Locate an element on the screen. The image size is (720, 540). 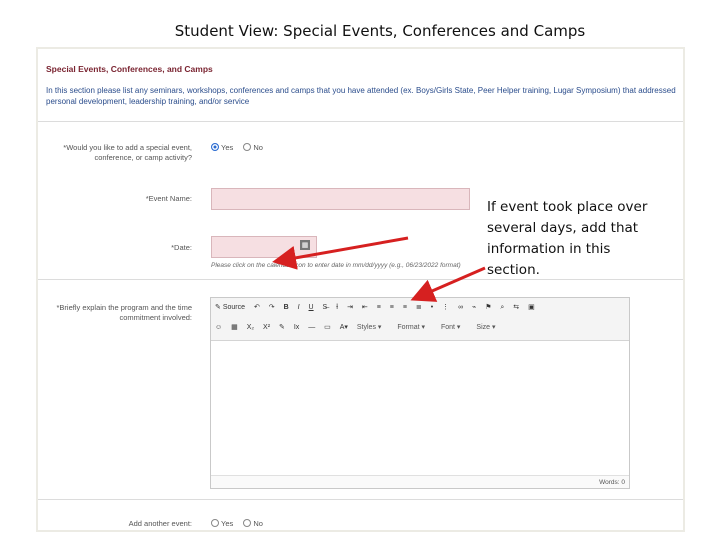
add-another-label: Add another event: is located at coordinates (160, 523).